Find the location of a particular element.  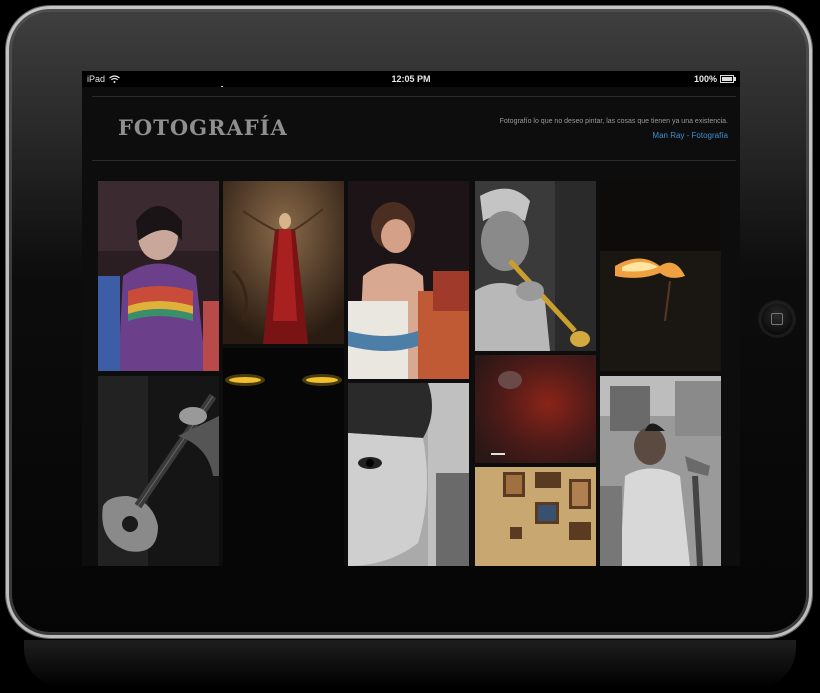

photo-guitar is located at coordinates (158, 471).